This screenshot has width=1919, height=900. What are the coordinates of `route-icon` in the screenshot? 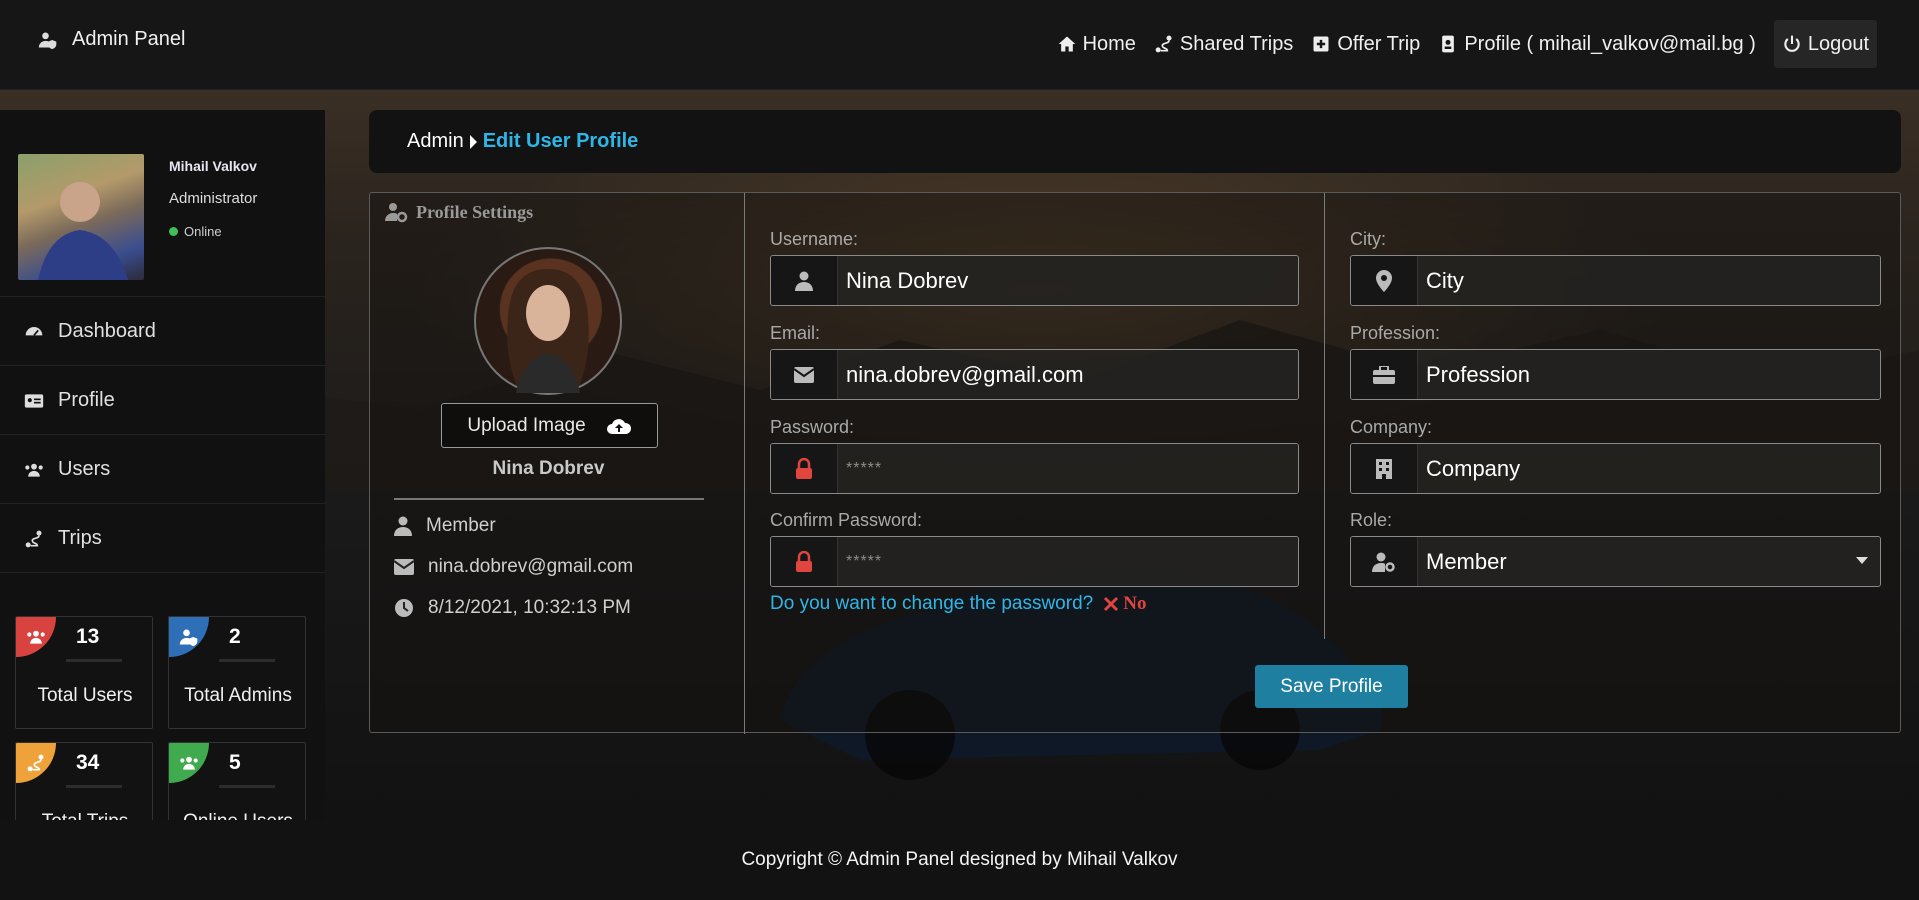 It's located at (36, 763).